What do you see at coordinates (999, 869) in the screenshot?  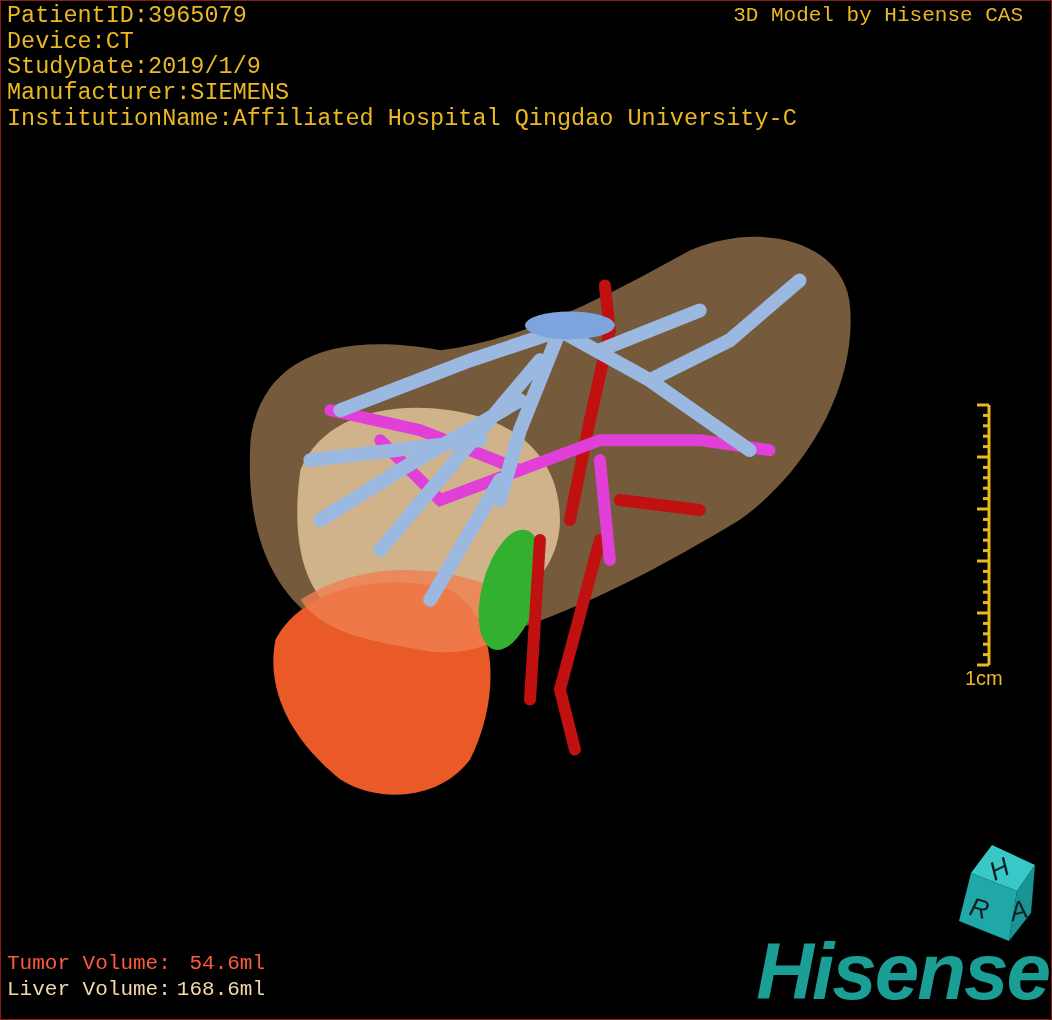 I see `cube-face-label: H` at bounding box center [999, 869].